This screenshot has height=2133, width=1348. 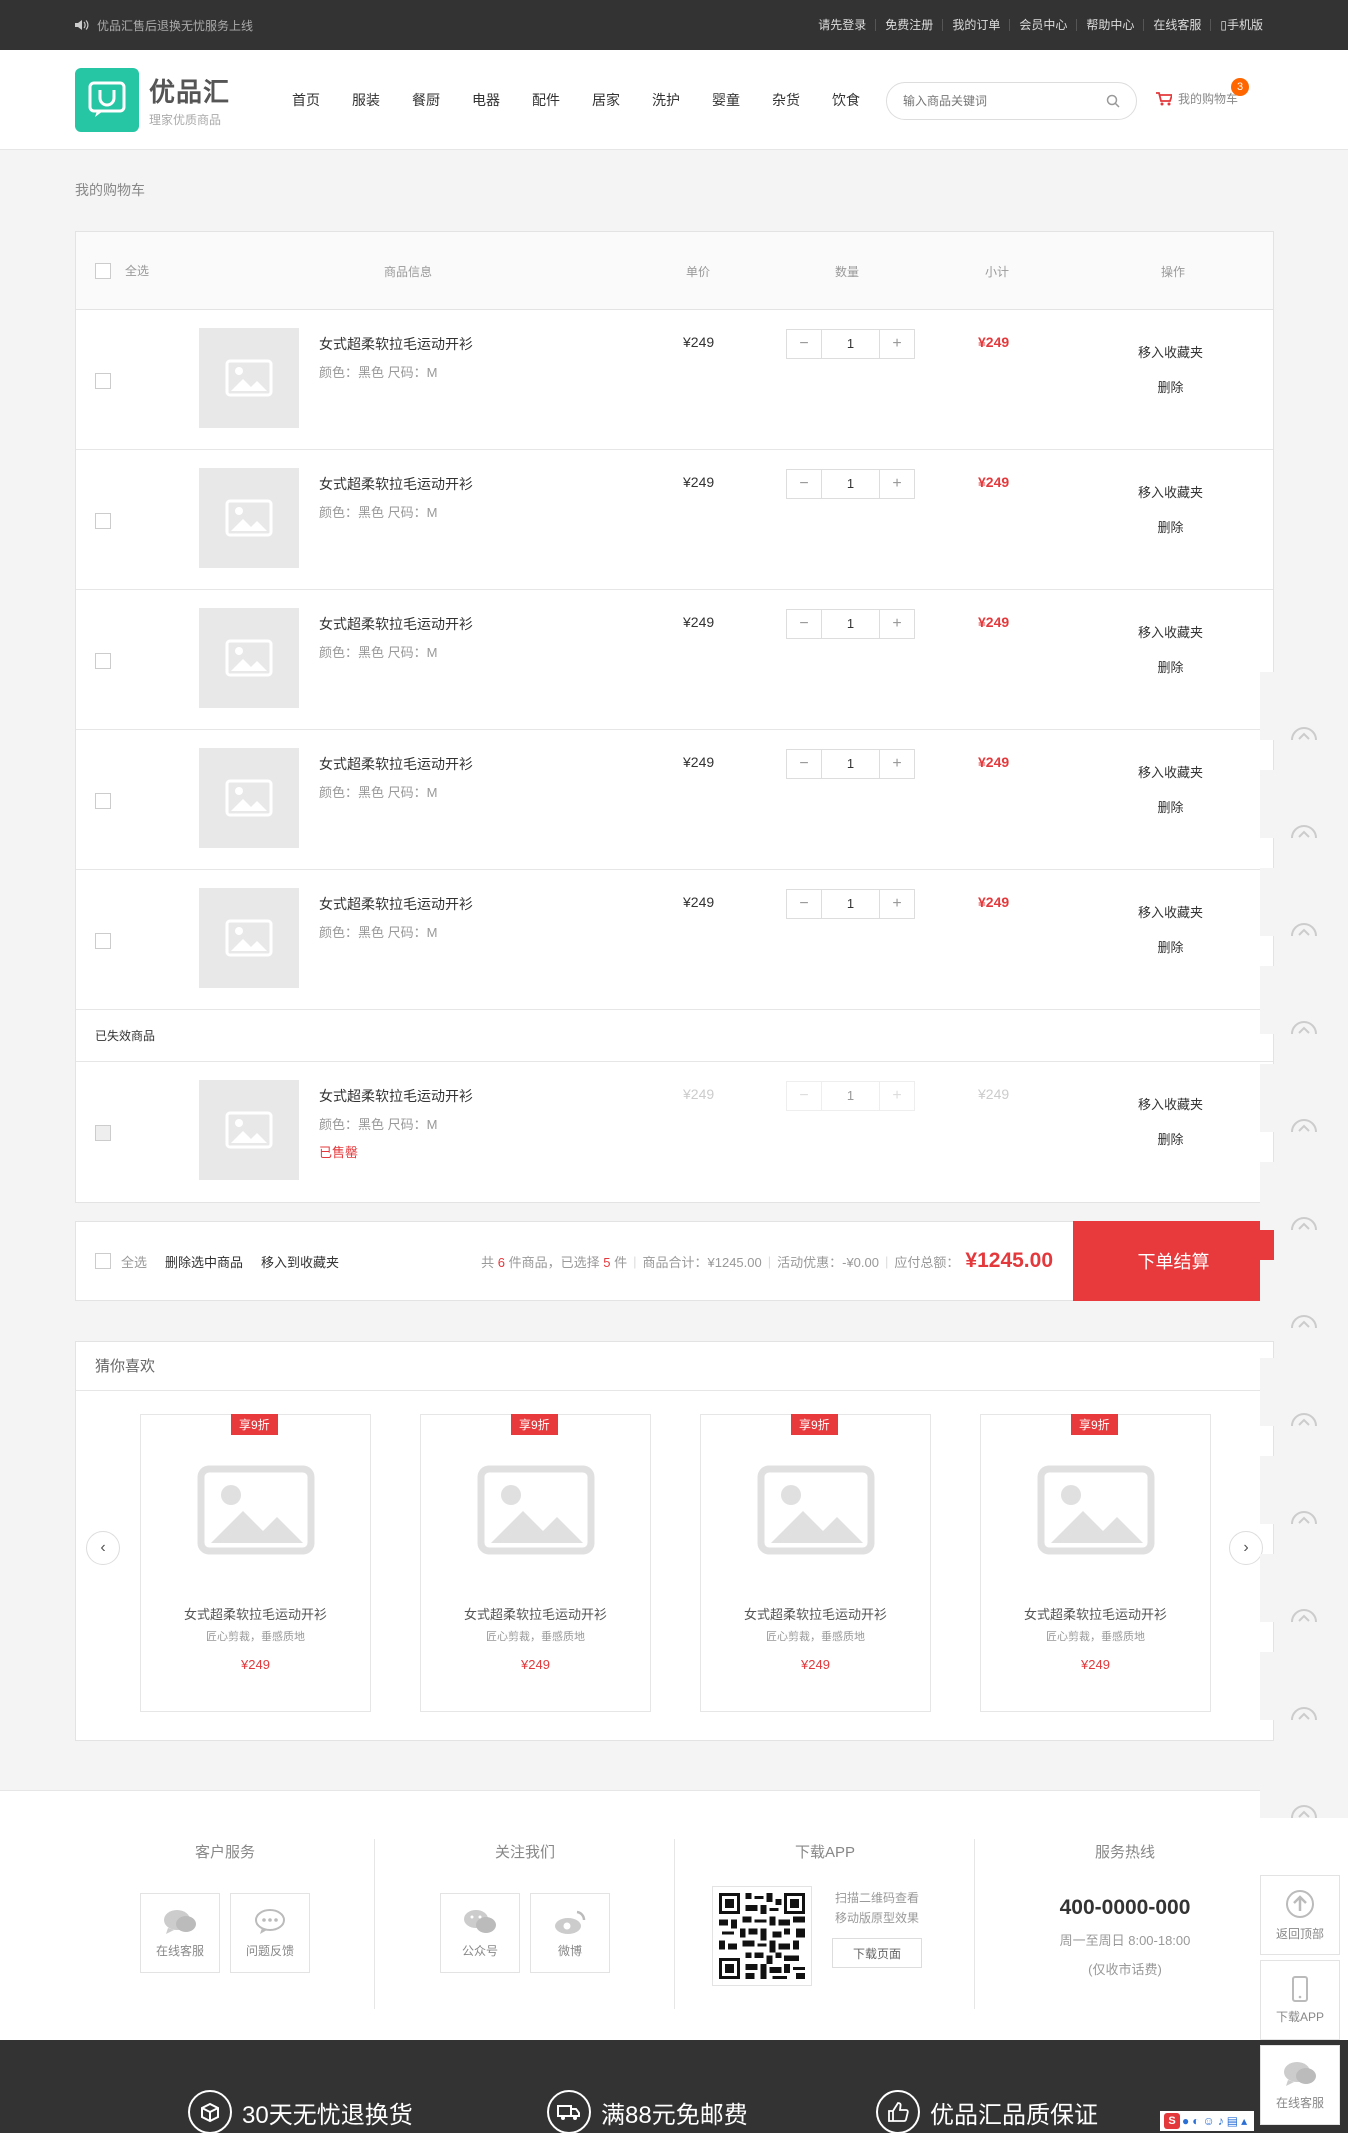 What do you see at coordinates (1113, 101) in the screenshot?
I see `search-icon` at bounding box center [1113, 101].